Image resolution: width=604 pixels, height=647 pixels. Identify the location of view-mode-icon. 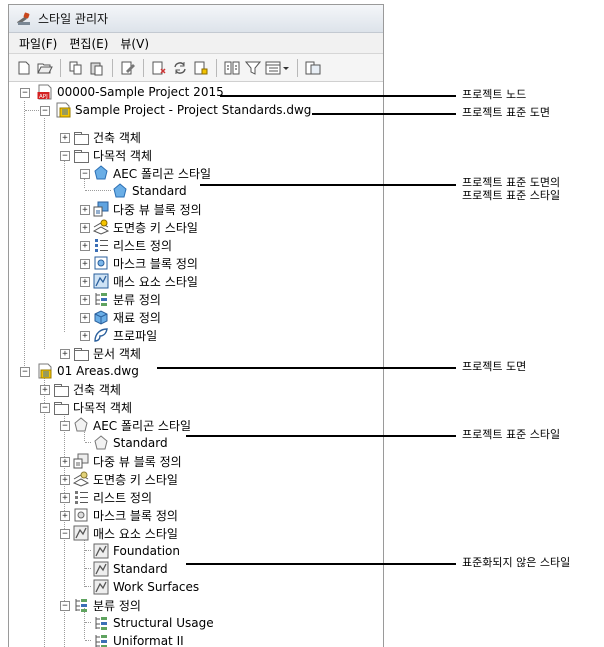
(278, 68).